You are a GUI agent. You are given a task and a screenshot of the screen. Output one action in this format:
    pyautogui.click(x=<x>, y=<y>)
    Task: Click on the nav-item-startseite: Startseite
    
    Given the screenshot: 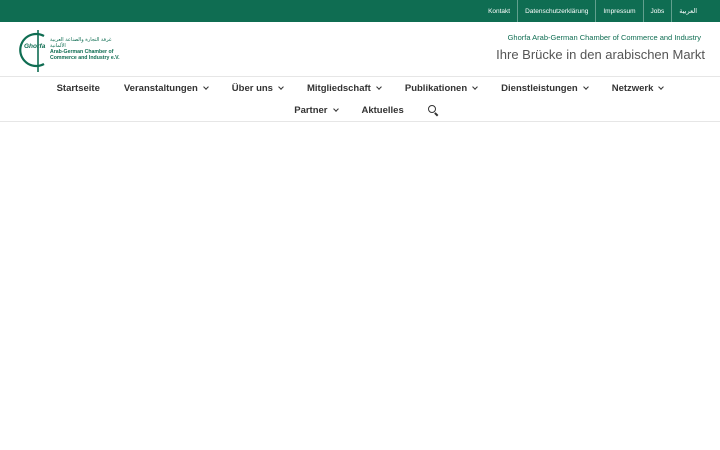 What is the action you would take?
    pyautogui.click(x=78, y=88)
    